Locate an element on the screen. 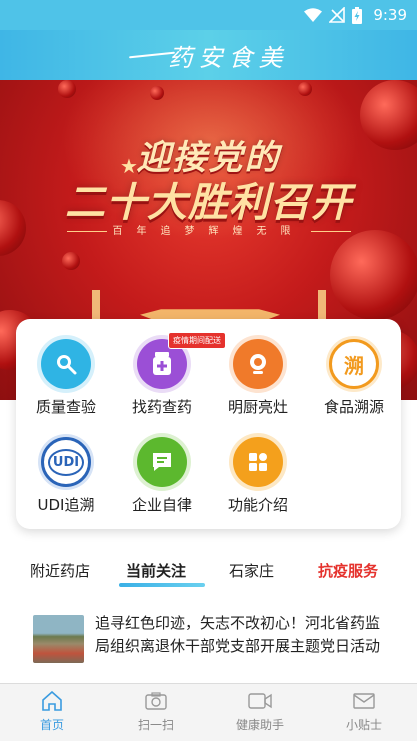  trace-glyph: 溯 is located at coordinates (354, 365).